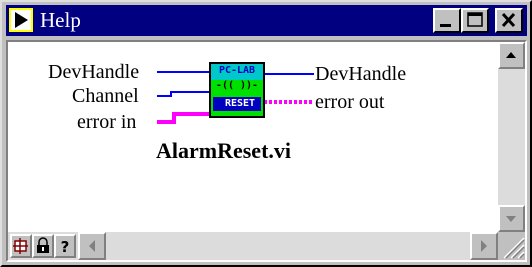  Describe the element at coordinates (447, 20) in the screenshot. I see `minimize-button` at that location.